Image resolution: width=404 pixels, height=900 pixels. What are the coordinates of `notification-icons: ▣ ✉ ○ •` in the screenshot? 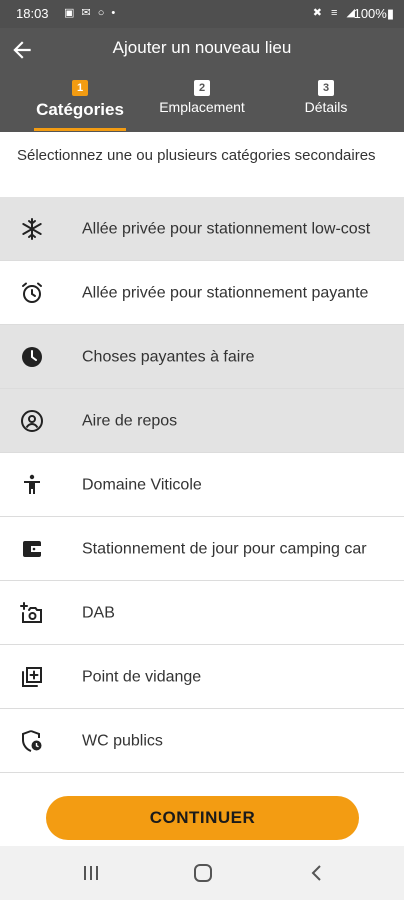 It's located at (91, 13).